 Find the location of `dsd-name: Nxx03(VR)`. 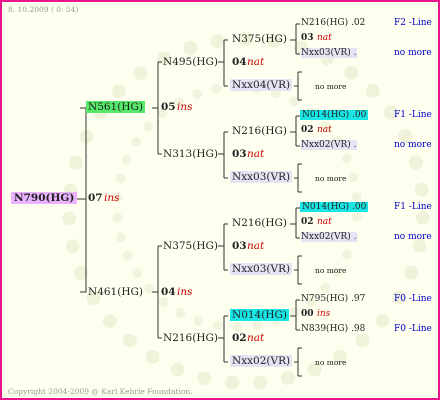

dsd-name: Nxx03(VR) is located at coordinates (261, 269).